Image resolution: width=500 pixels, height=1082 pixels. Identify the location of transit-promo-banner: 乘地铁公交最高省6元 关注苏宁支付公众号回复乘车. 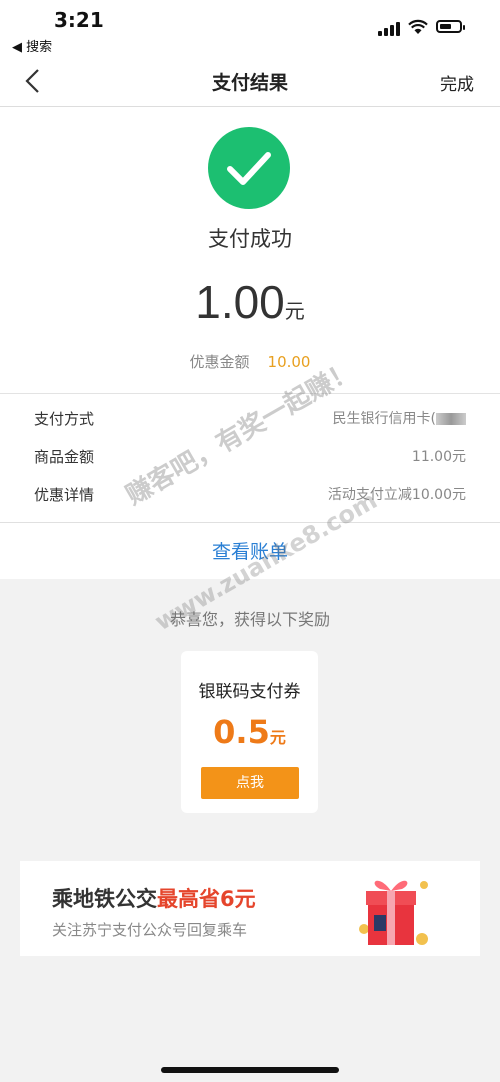
(250, 908).